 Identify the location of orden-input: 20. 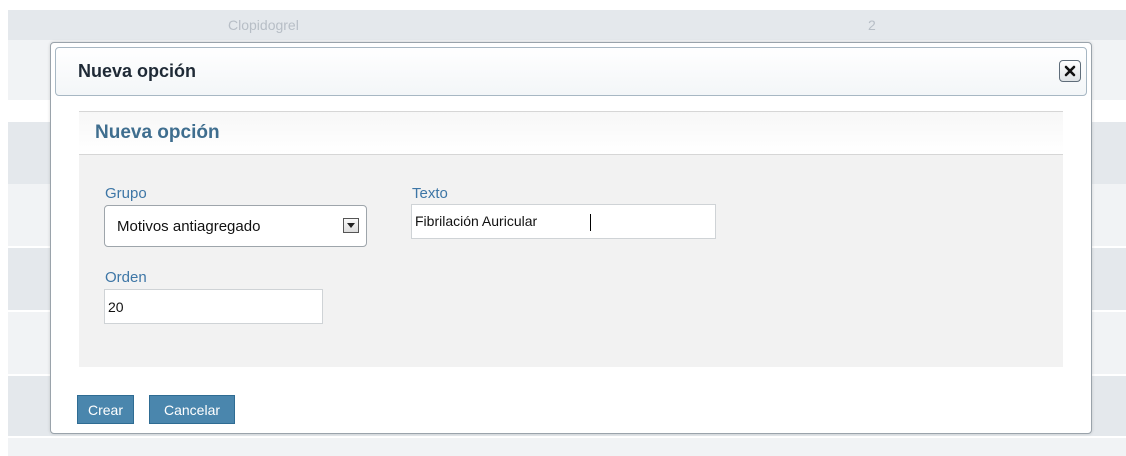
(213, 306).